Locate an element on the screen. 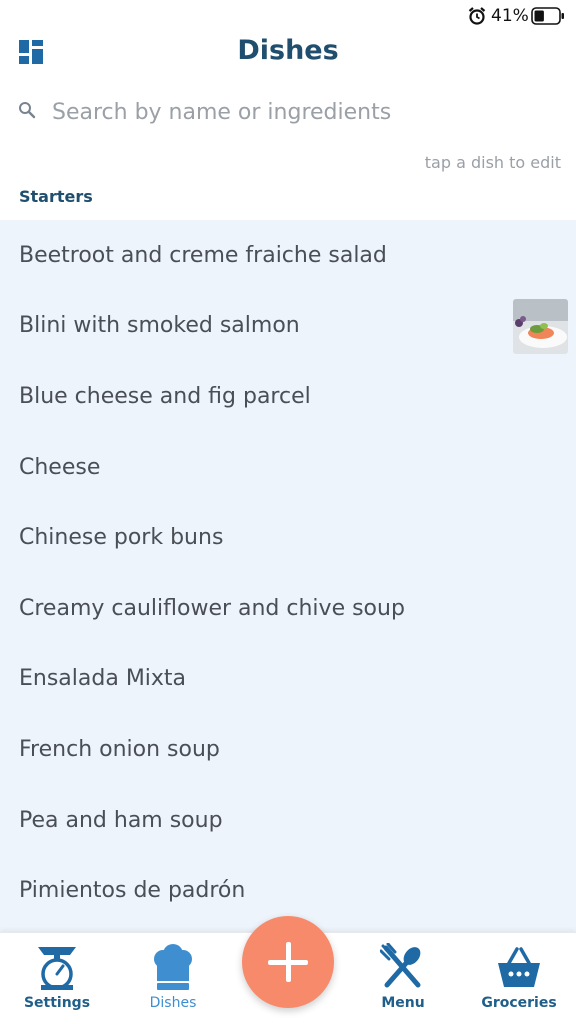 The width and height of the screenshot is (576, 1024). header: Dishes is located at coordinates (288, 54).